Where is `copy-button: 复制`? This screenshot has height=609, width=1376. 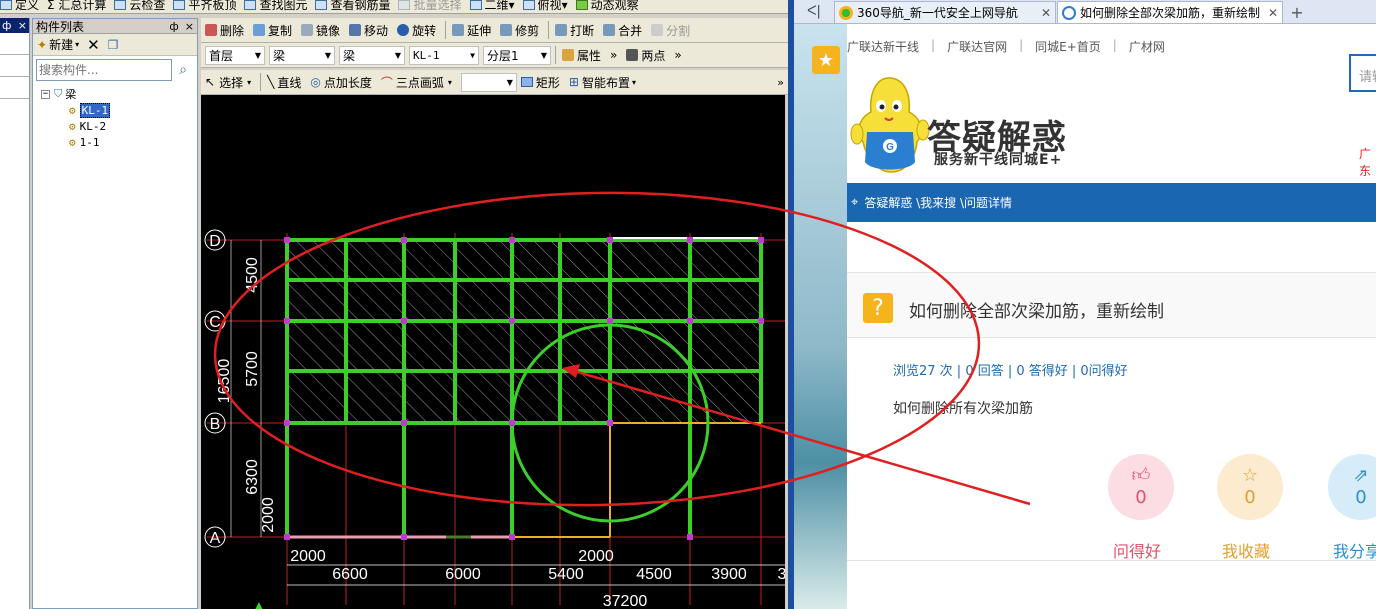 copy-button: 复制 is located at coordinates (272, 30).